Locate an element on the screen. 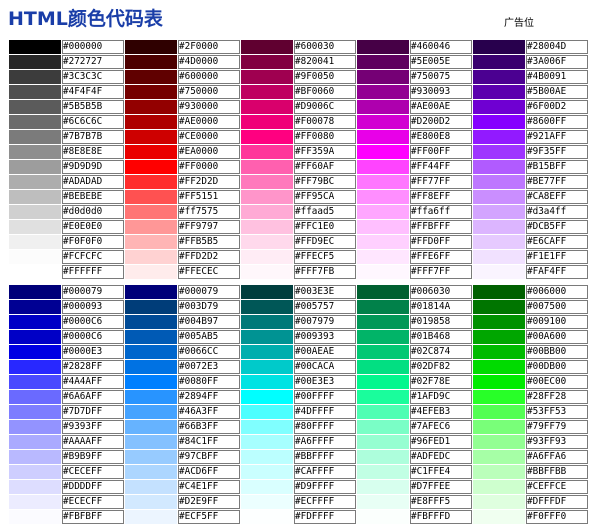 This screenshot has width=599, height=525. color-hex-code: #FF0080 is located at coordinates (325, 137).